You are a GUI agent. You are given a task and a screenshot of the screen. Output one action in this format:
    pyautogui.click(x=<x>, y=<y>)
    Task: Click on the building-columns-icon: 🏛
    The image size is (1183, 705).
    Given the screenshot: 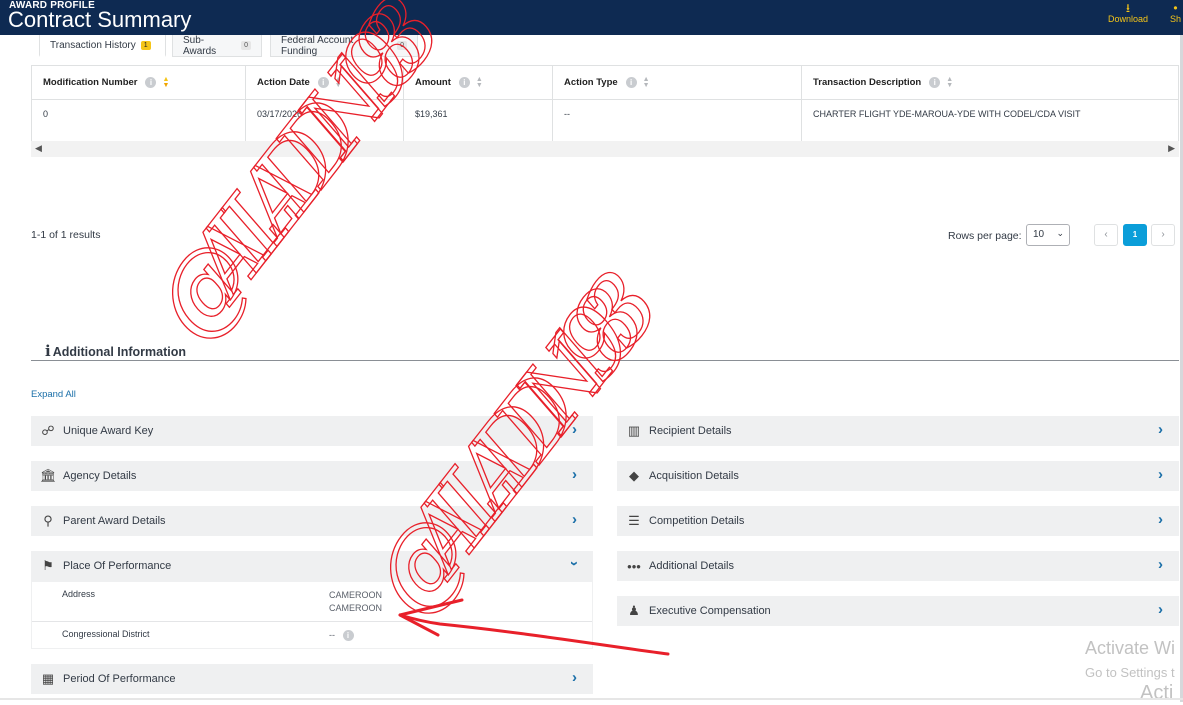 What is the action you would take?
    pyautogui.click(x=48, y=475)
    